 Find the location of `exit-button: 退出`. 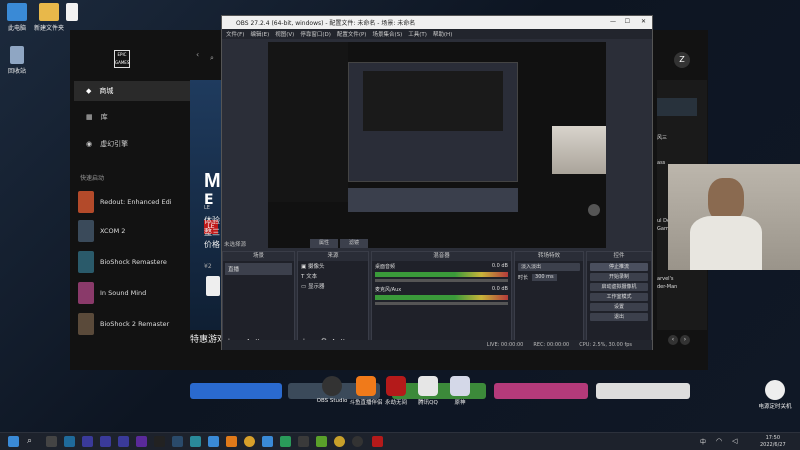

exit-button: 退出 is located at coordinates (619, 317).